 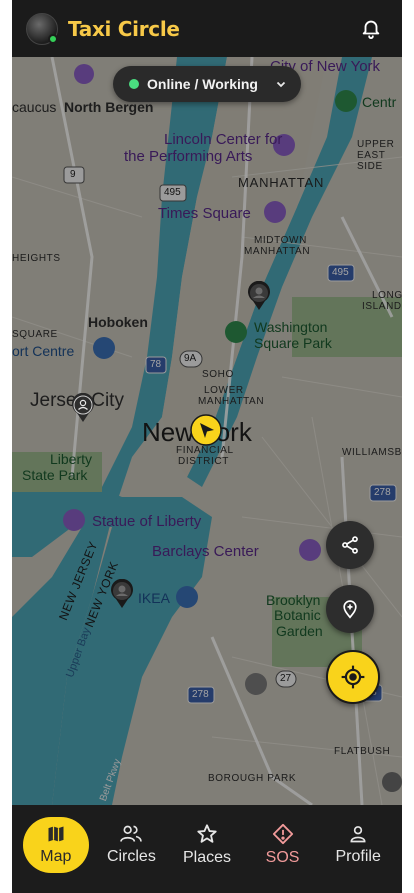 What do you see at coordinates (382, 306) in the screenshot?
I see `map-label: ISLAND` at bounding box center [382, 306].